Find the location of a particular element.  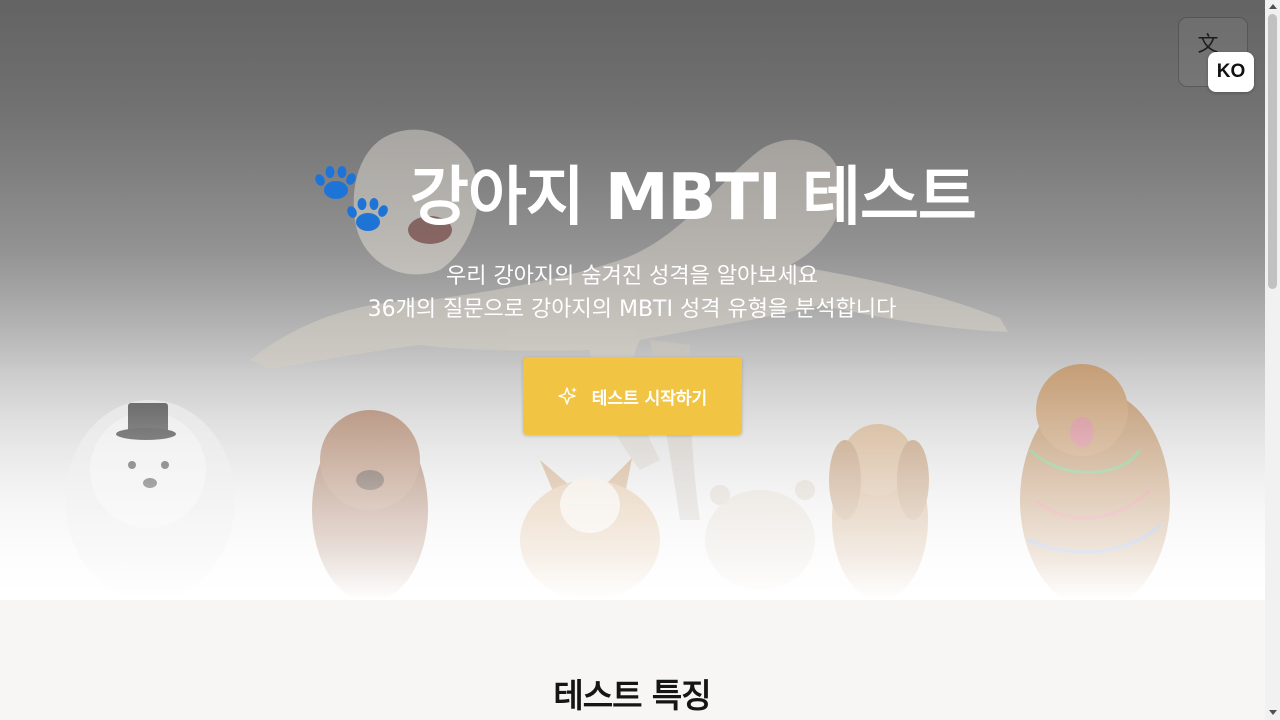

language-code-badge: KO is located at coordinates (1231, 72).